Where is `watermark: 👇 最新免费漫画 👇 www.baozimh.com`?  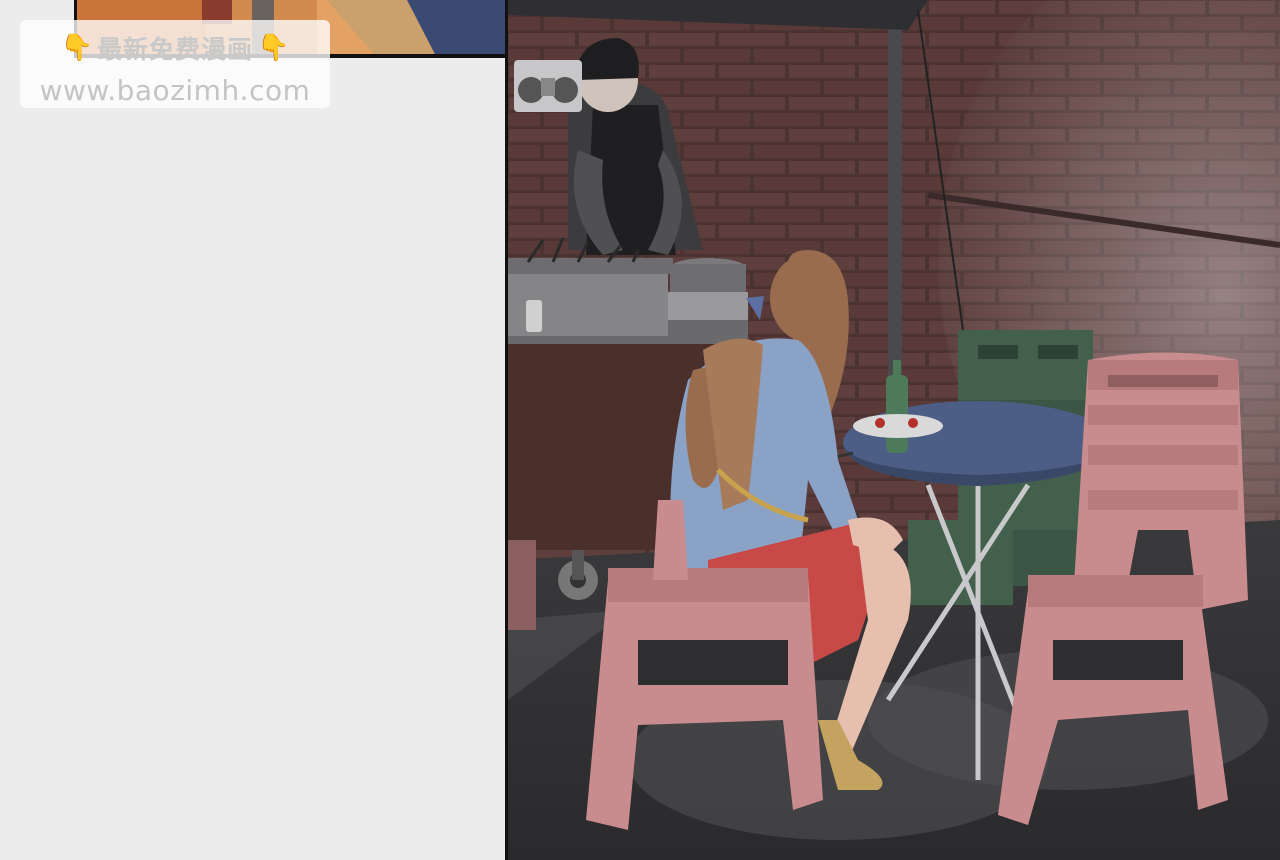
watermark: 👇 最新免费漫画 👇 www.baozimh.com is located at coordinates (175, 64).